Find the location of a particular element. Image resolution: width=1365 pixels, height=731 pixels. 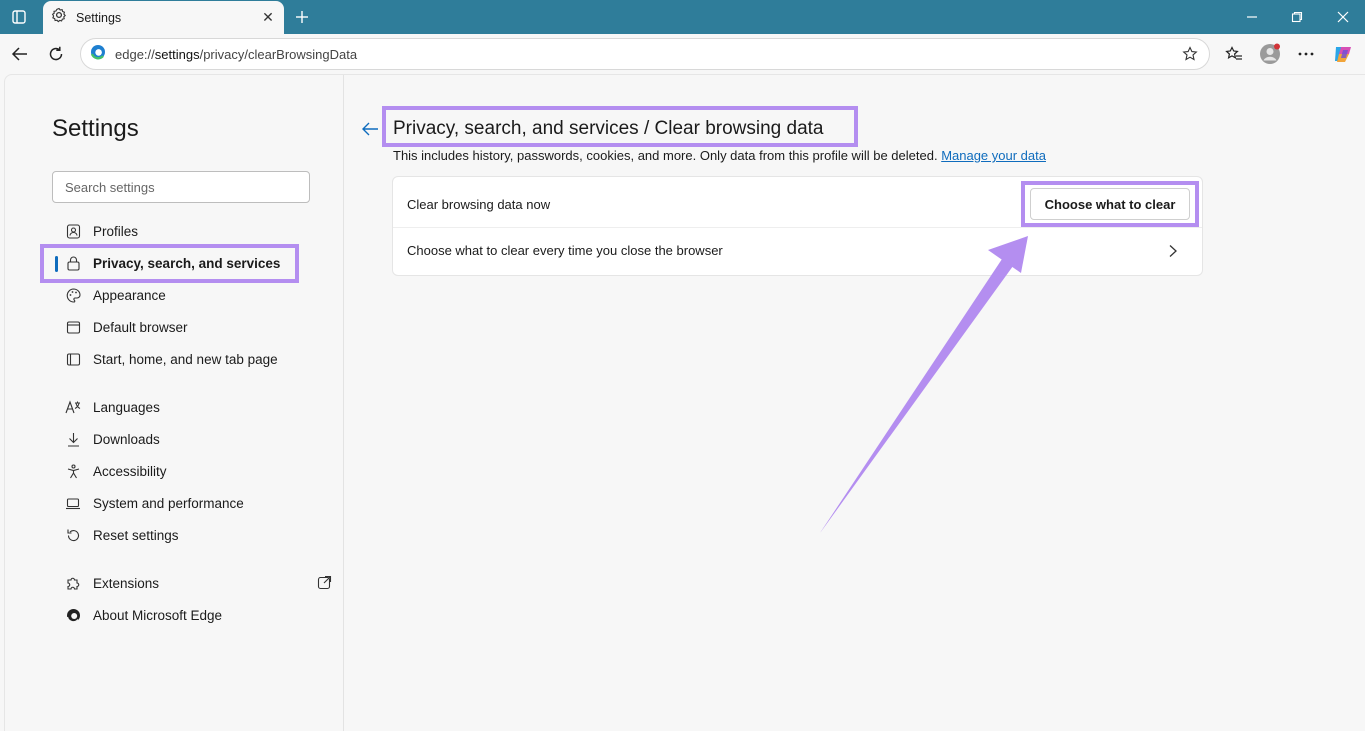

close-window-icon is located at coordinates (1343, 17).